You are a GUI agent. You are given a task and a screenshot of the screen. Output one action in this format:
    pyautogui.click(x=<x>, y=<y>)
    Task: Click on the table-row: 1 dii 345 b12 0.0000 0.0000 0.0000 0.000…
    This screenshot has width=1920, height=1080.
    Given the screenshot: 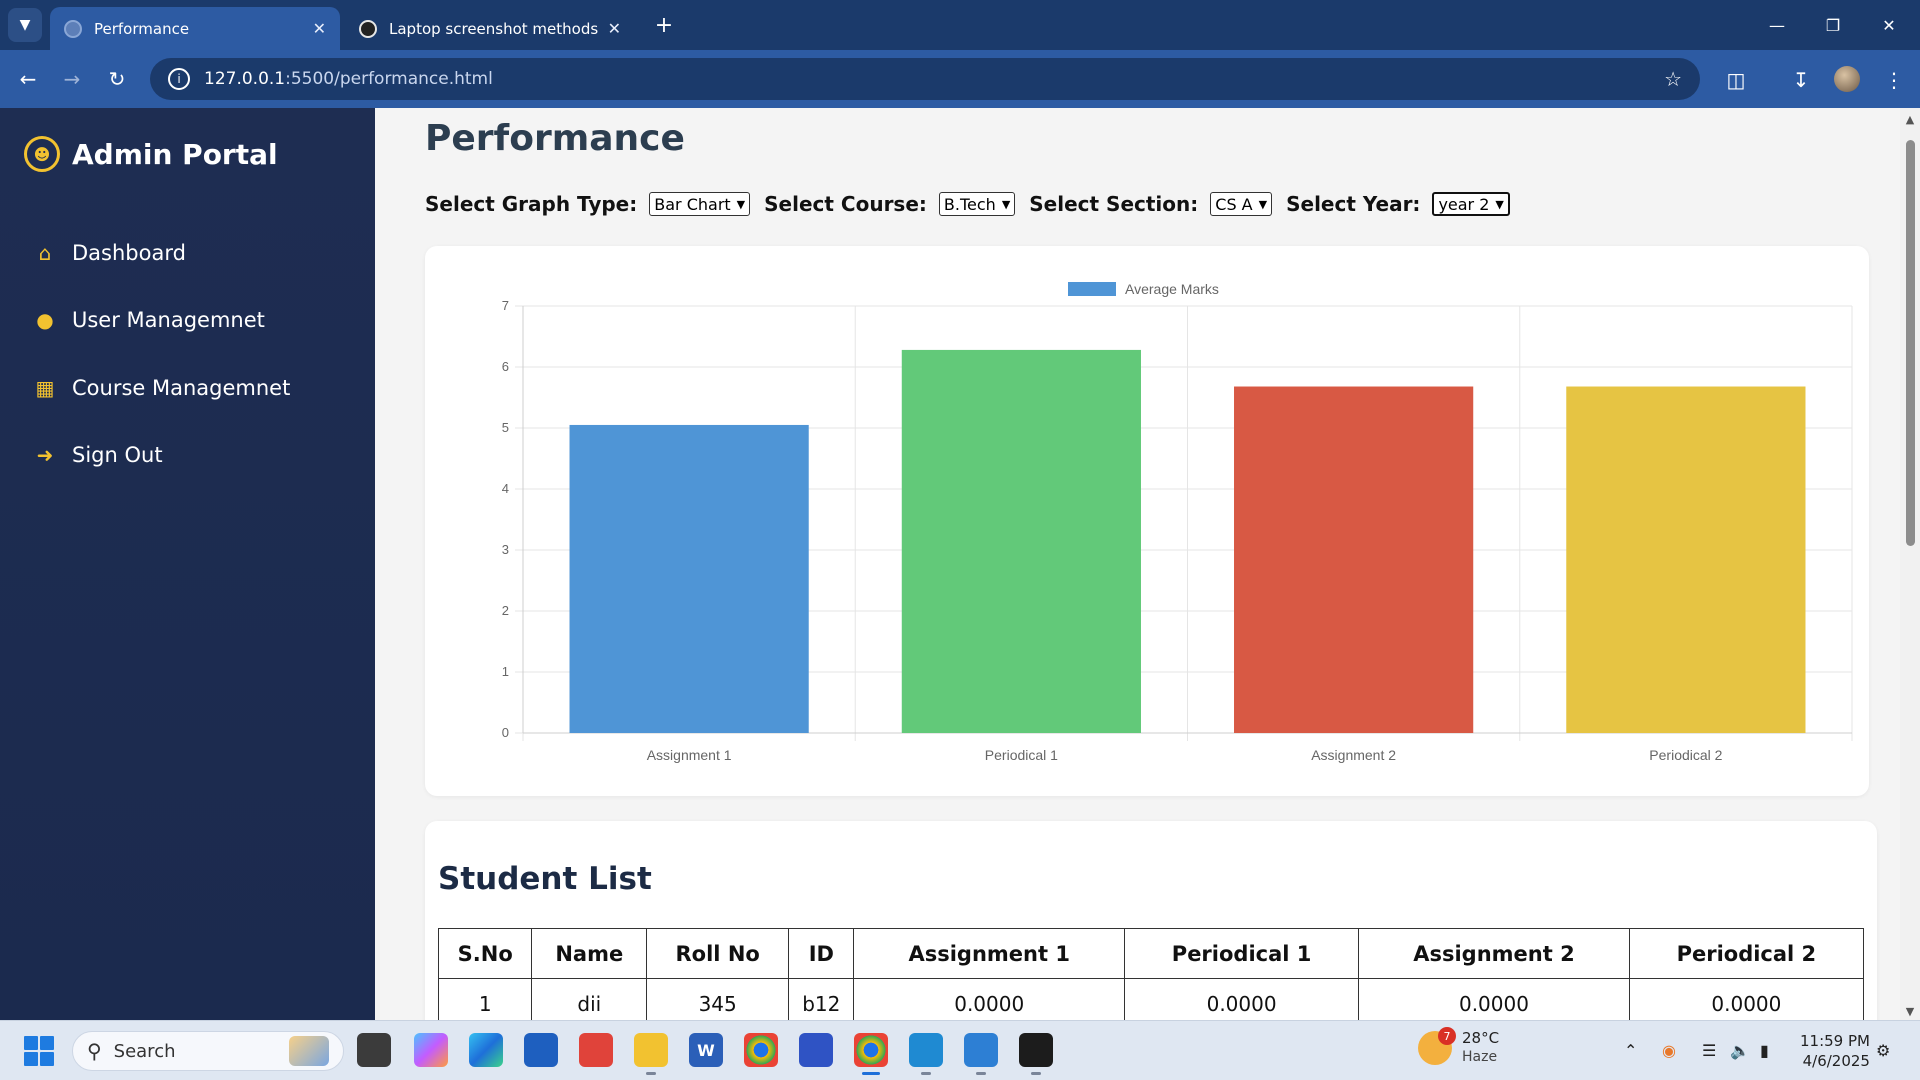 What is the action you would take?
    pyautogui.click(x=1151, y=999)
    